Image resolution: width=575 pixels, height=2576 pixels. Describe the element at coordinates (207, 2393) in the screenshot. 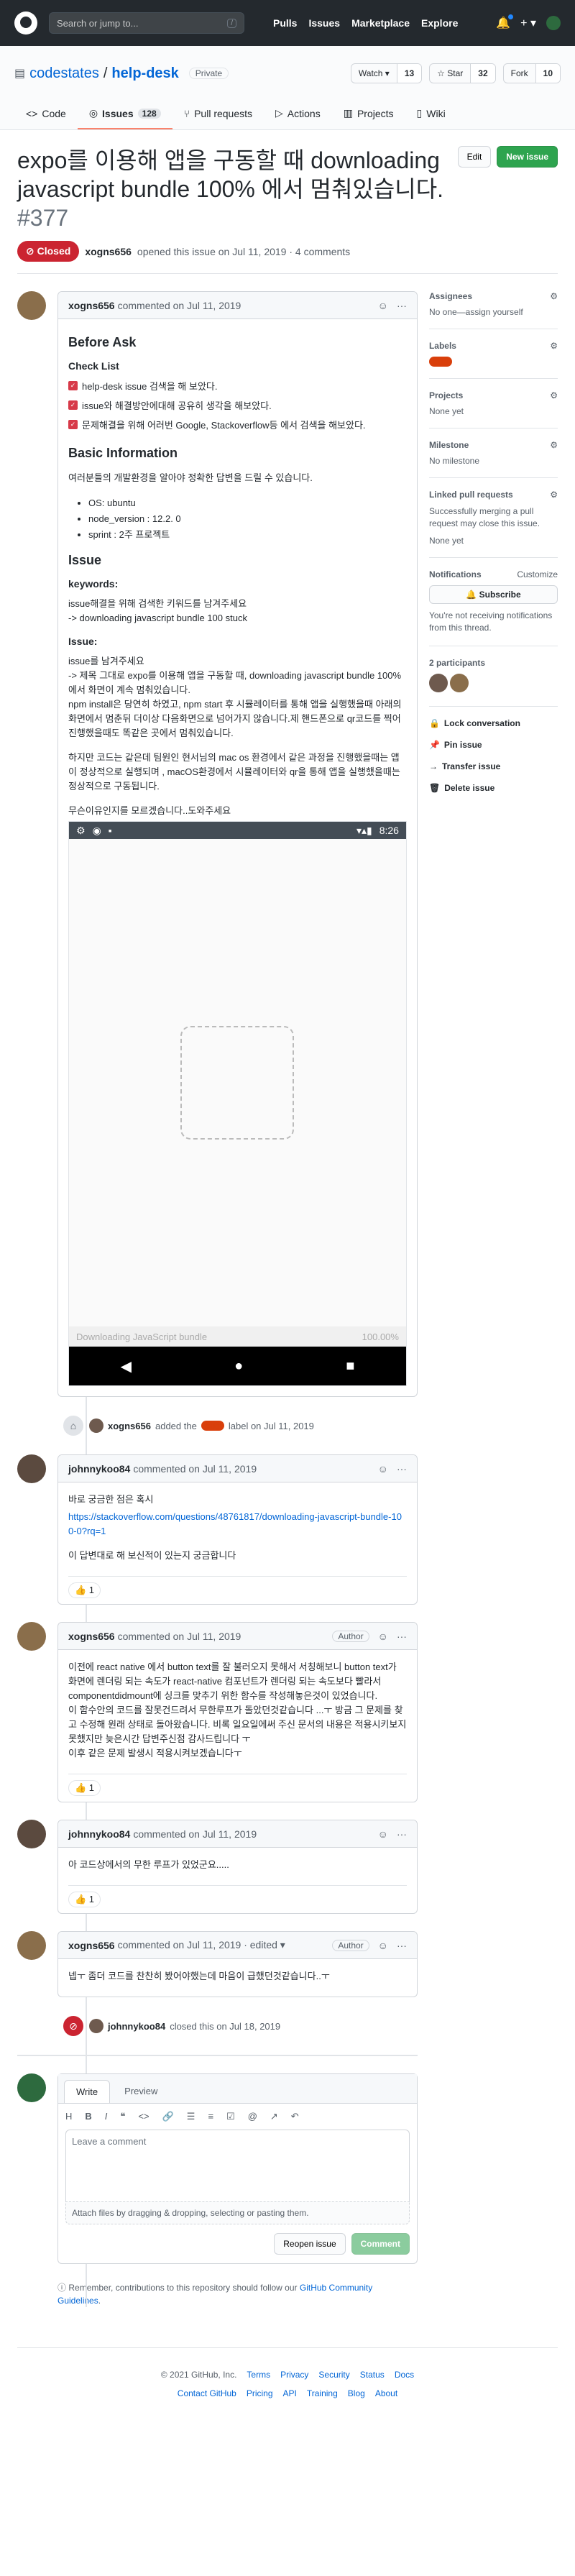

I see `footer-link: Contact GitHub` at that location.